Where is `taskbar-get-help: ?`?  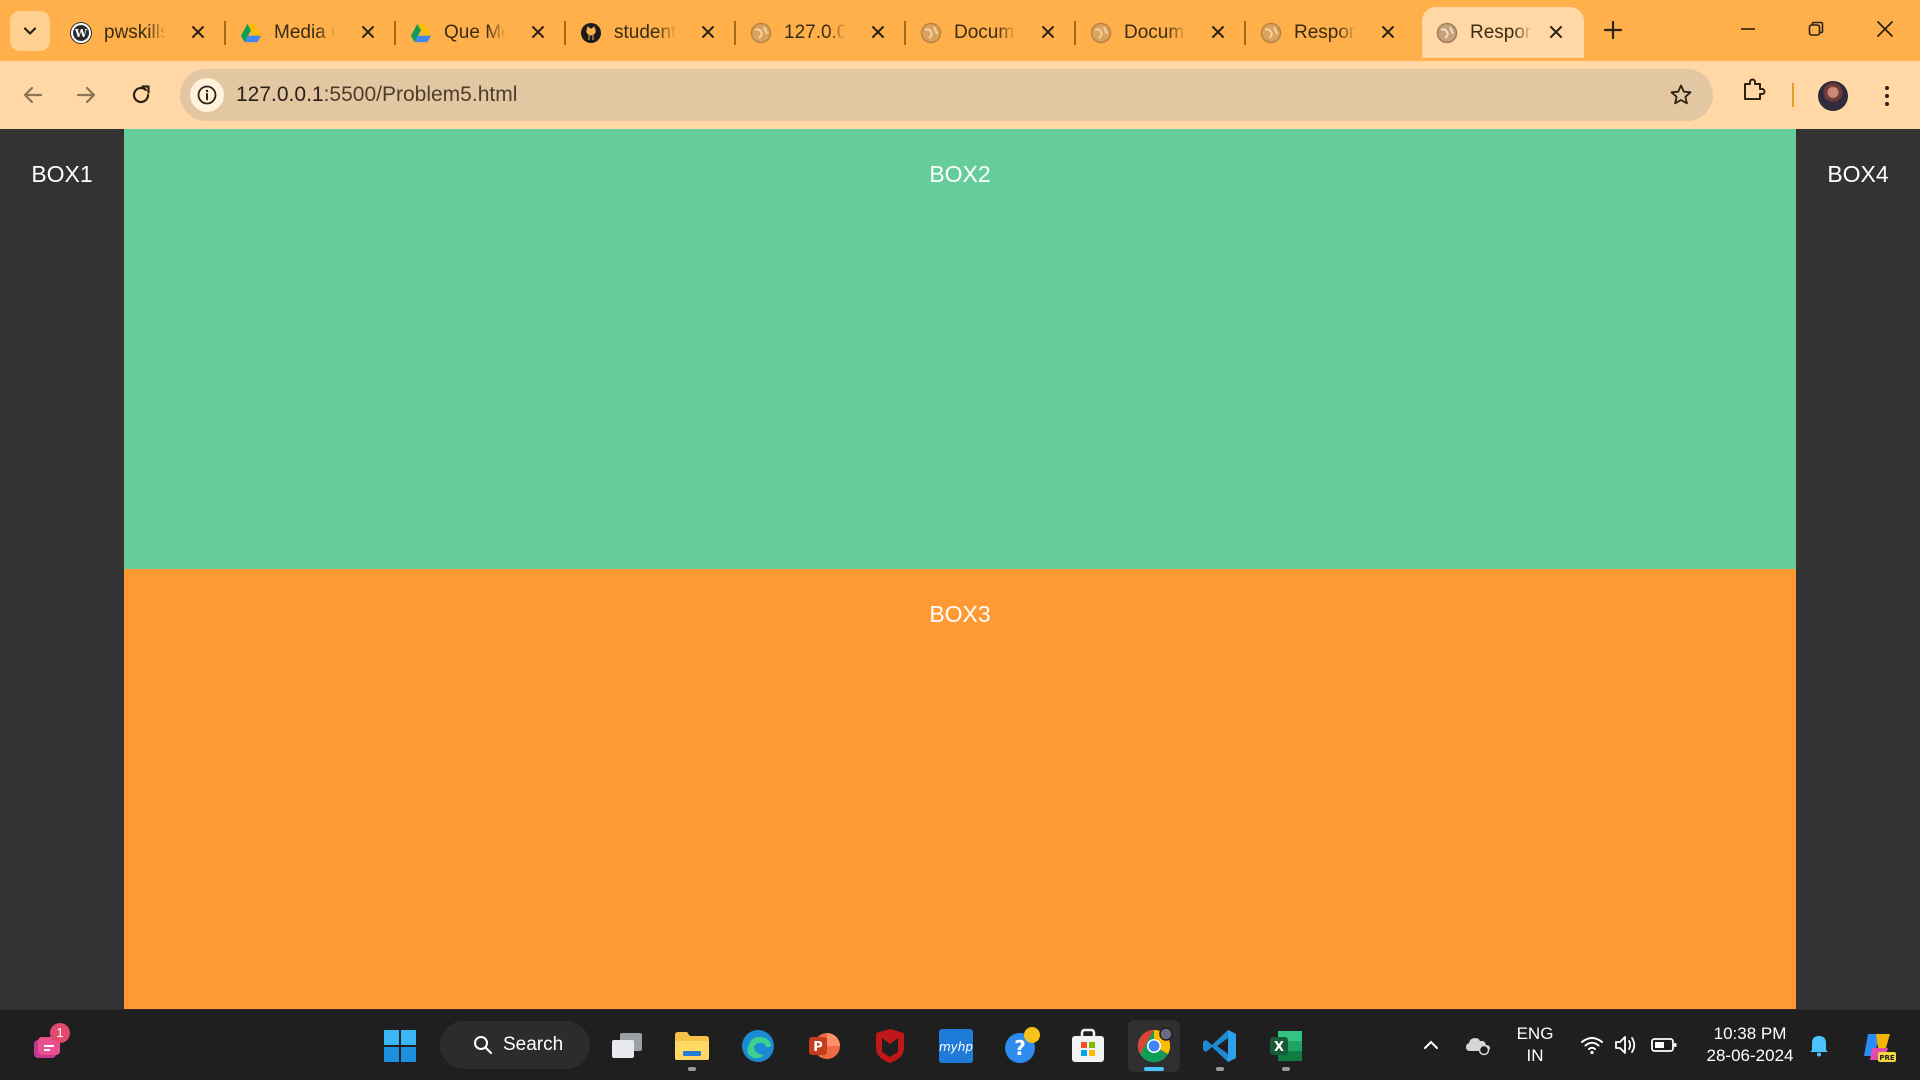 taskbar-get-help: ? is located at coordinates (1022, 1046).